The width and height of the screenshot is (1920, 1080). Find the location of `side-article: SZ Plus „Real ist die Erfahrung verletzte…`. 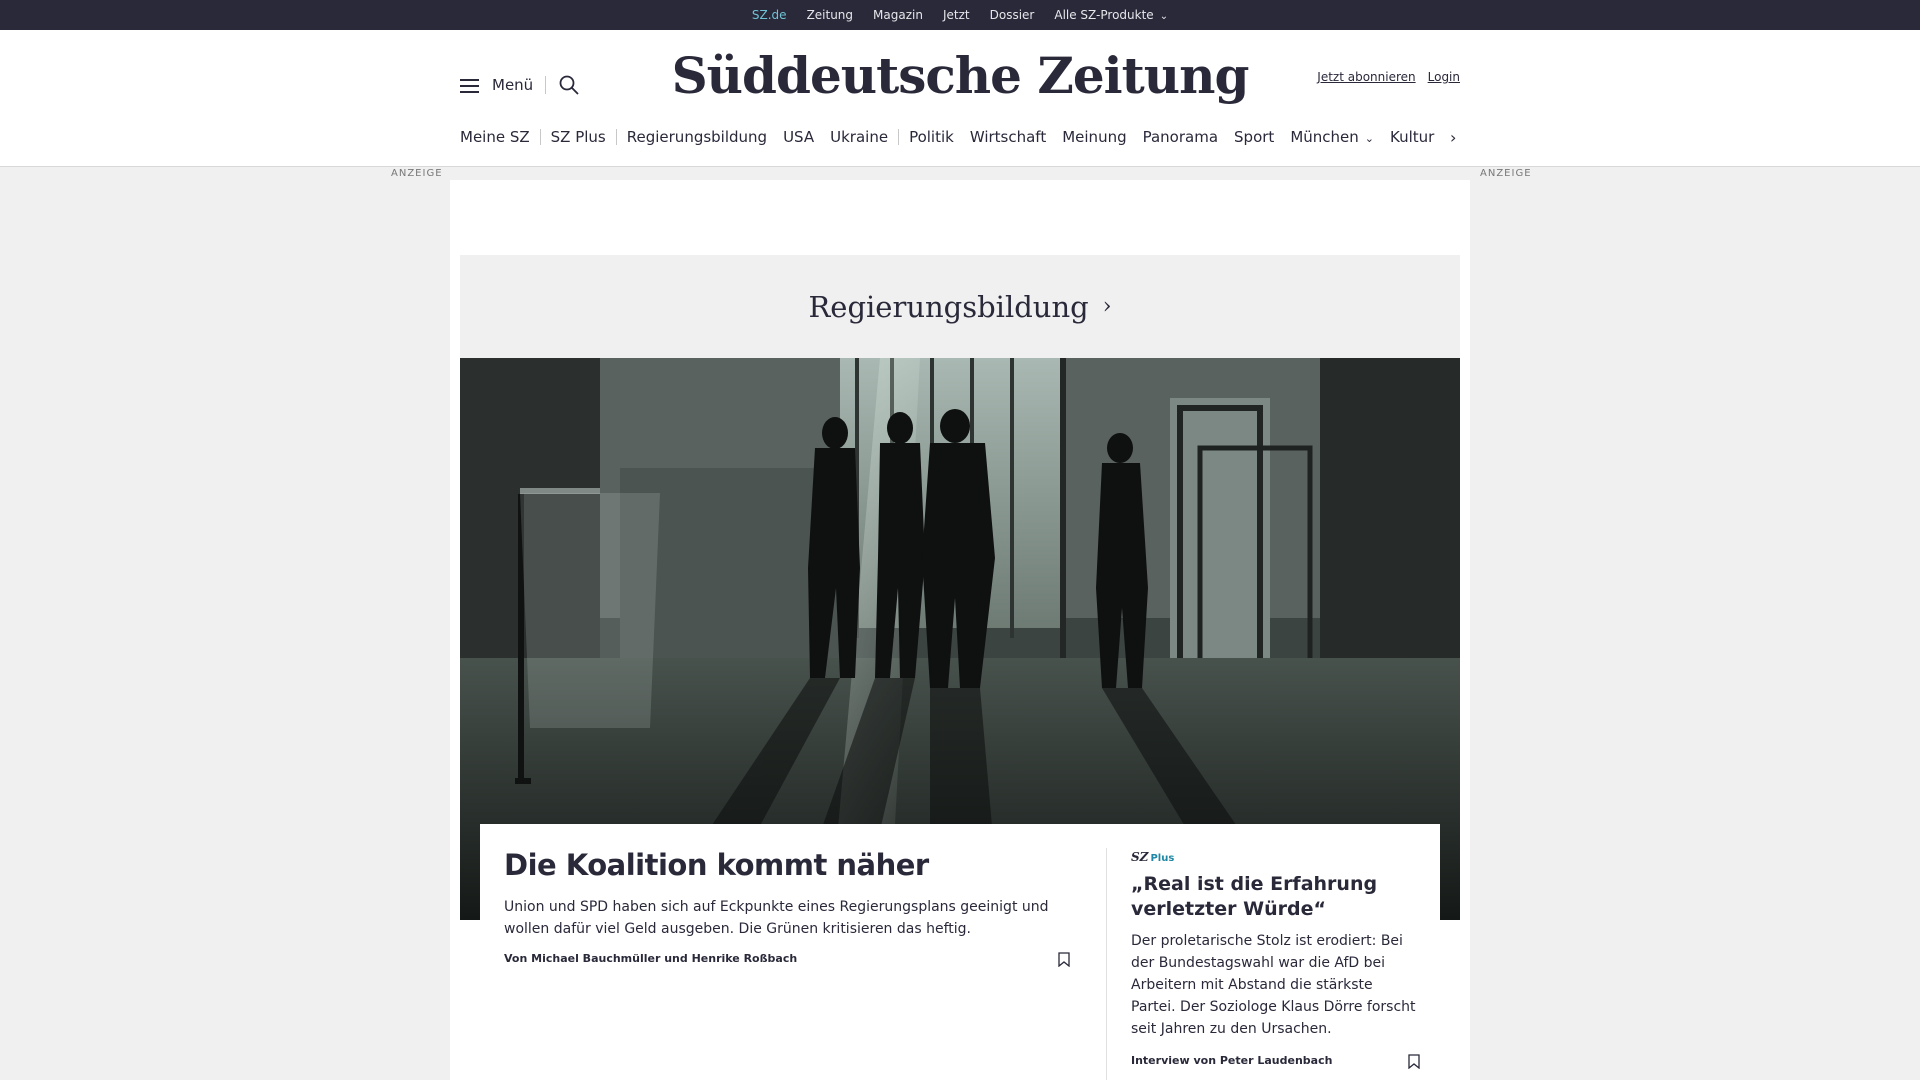

side-article: SZ Plus „Real ist die Erfahrung verletzte… is located at coordinates (1273, 958).